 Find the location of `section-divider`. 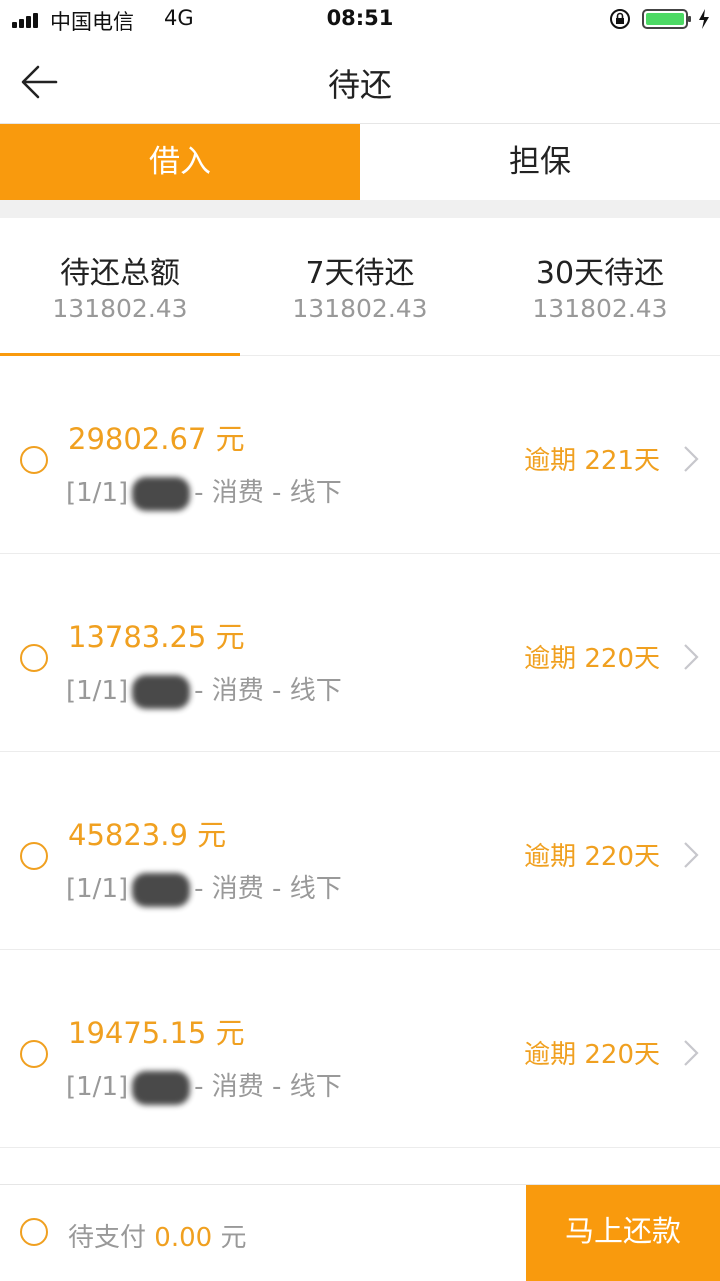

section-divider is located at coordinates (360, 209).